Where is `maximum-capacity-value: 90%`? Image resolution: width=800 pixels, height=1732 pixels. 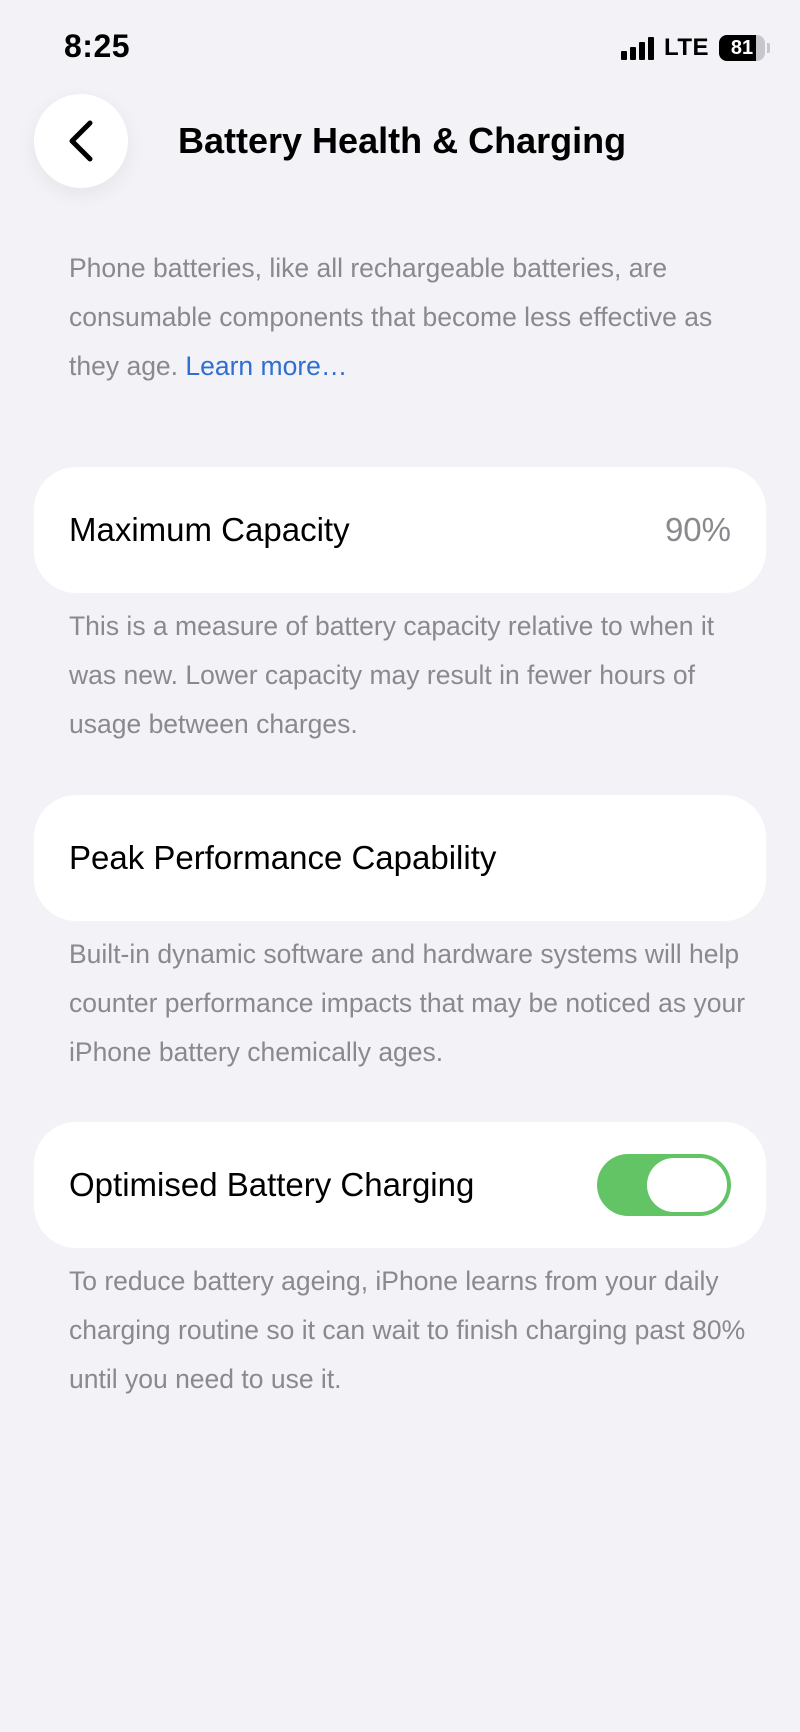
maximum-capacity-value: 90% is located at coordinates (697, 529).